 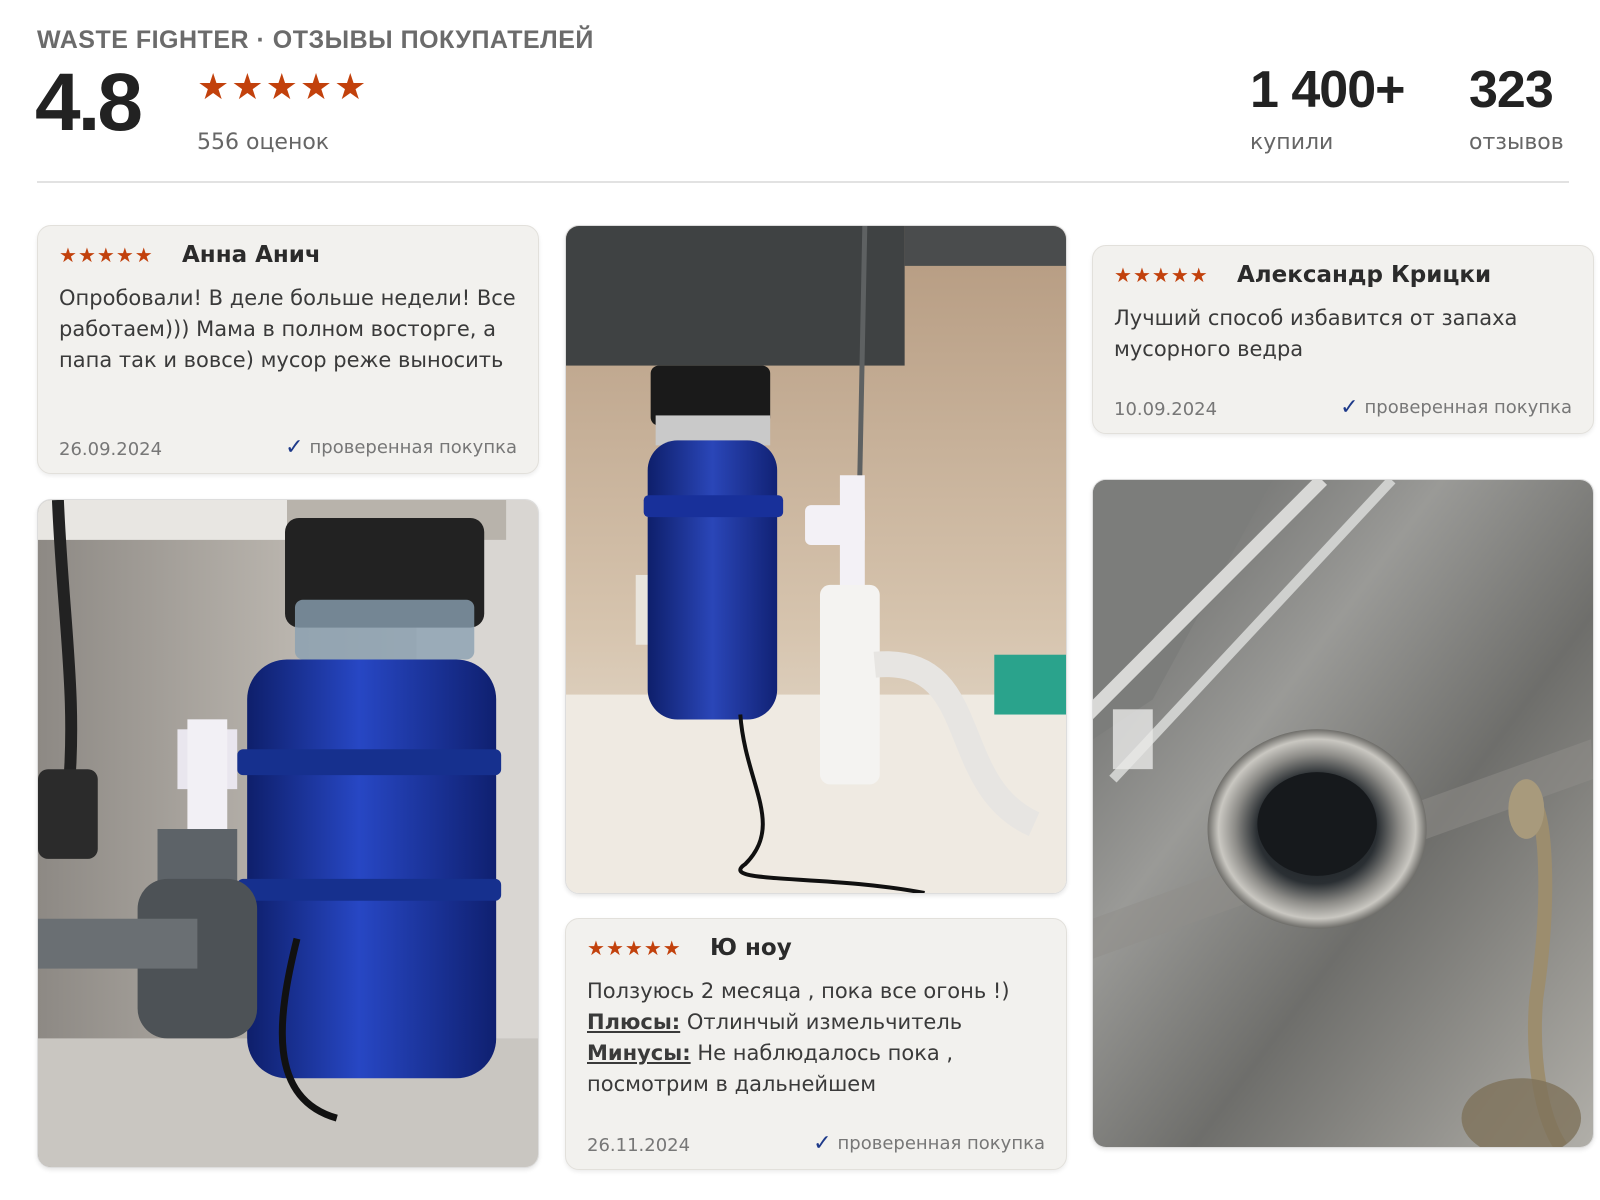 I want to click on bought-stat: 1 400+ купили, so click(x=1327, y=109).